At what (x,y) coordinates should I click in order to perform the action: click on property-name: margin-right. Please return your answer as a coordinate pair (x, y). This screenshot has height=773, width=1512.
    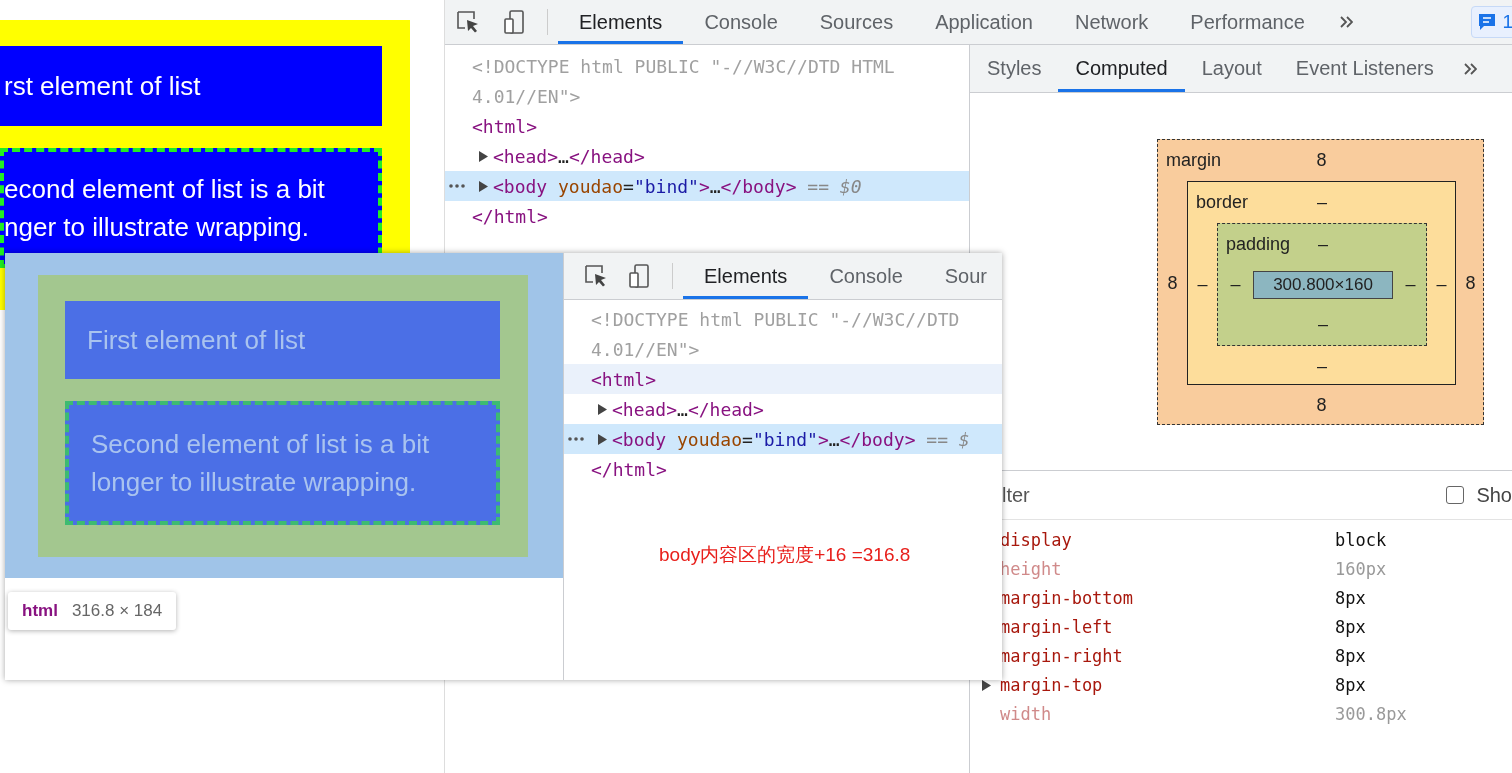
    Looking at the image, I should click on (1061, 655).